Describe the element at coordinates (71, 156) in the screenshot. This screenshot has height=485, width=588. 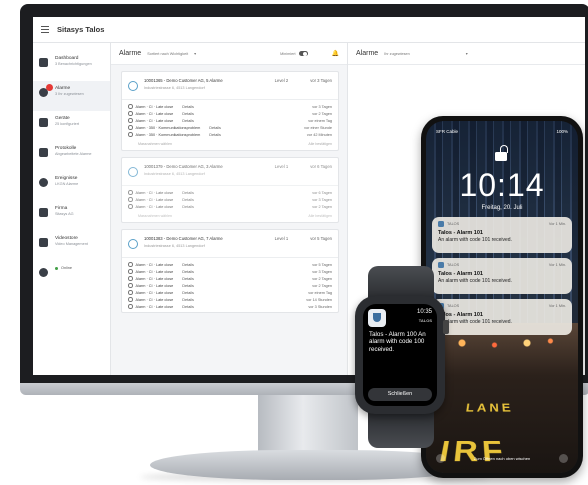
I see `sidebar-item-logs: Protokolle Abgearbeitete Alarme` at that location.